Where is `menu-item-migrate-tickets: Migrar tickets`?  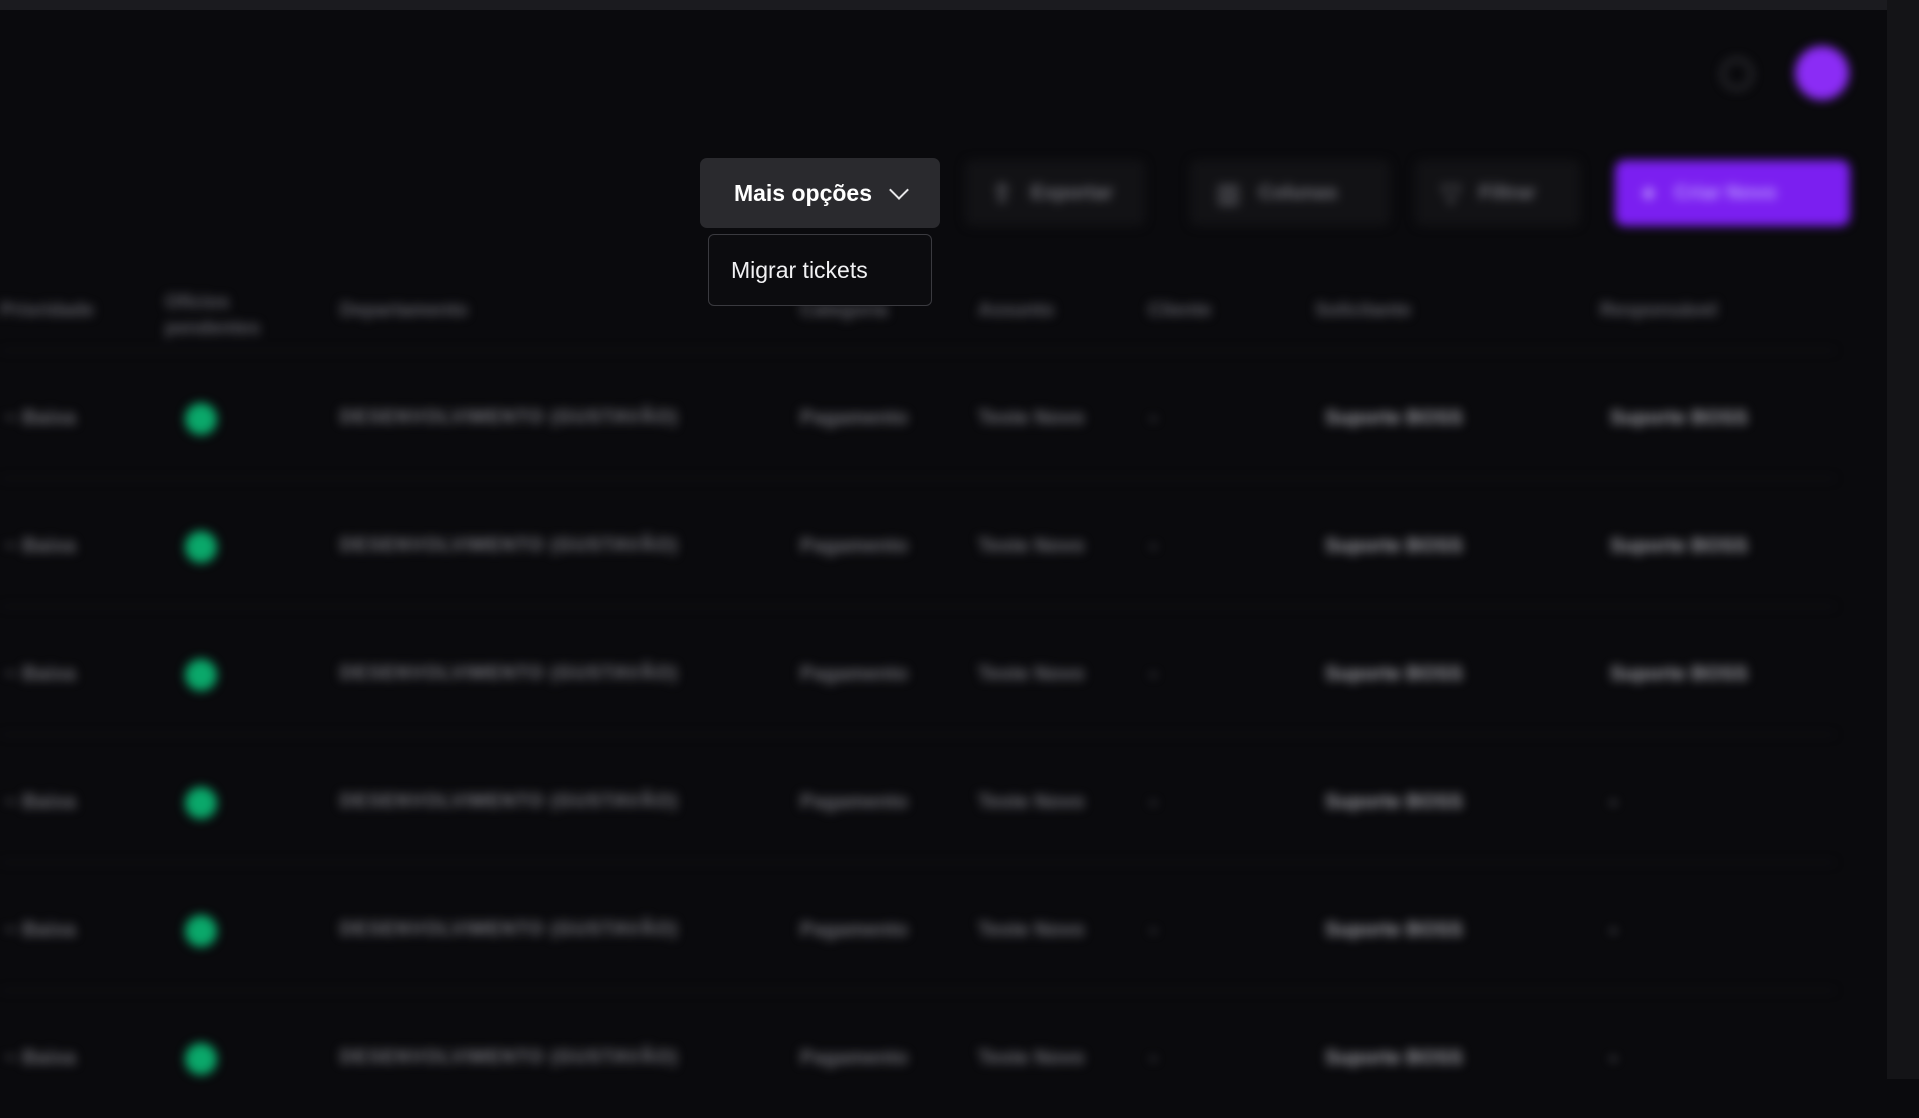 menu-item-migrate-tickets: Migrar tickets is located at coordinates (820, 270).